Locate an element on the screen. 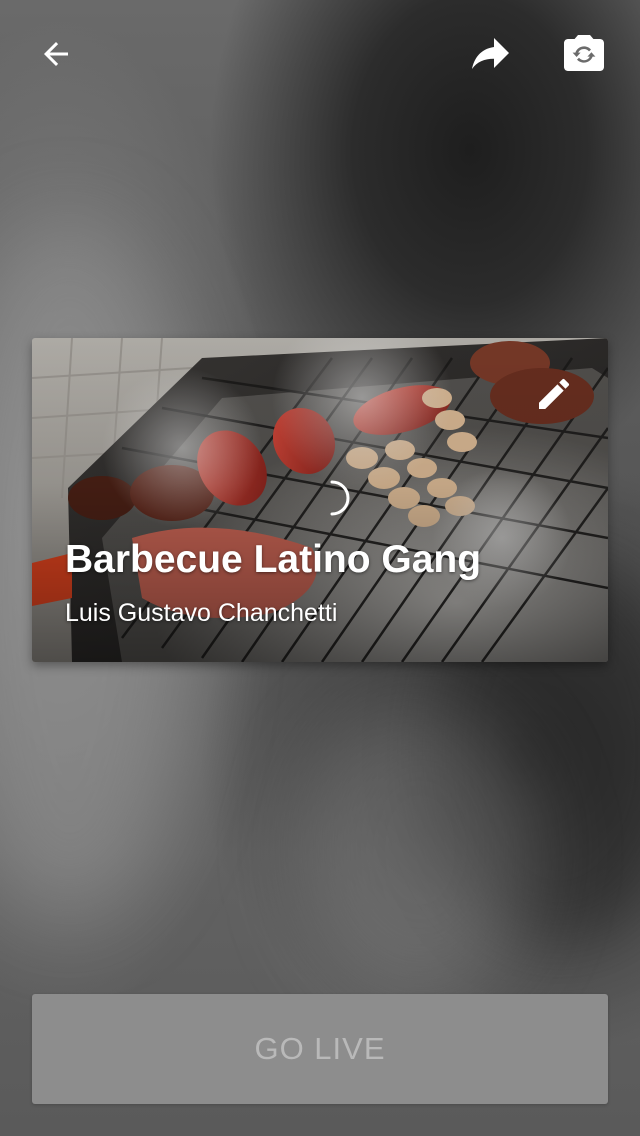 The height and width of the screenshot is (1136, 640). share-button is located at coordinates (490, 56).